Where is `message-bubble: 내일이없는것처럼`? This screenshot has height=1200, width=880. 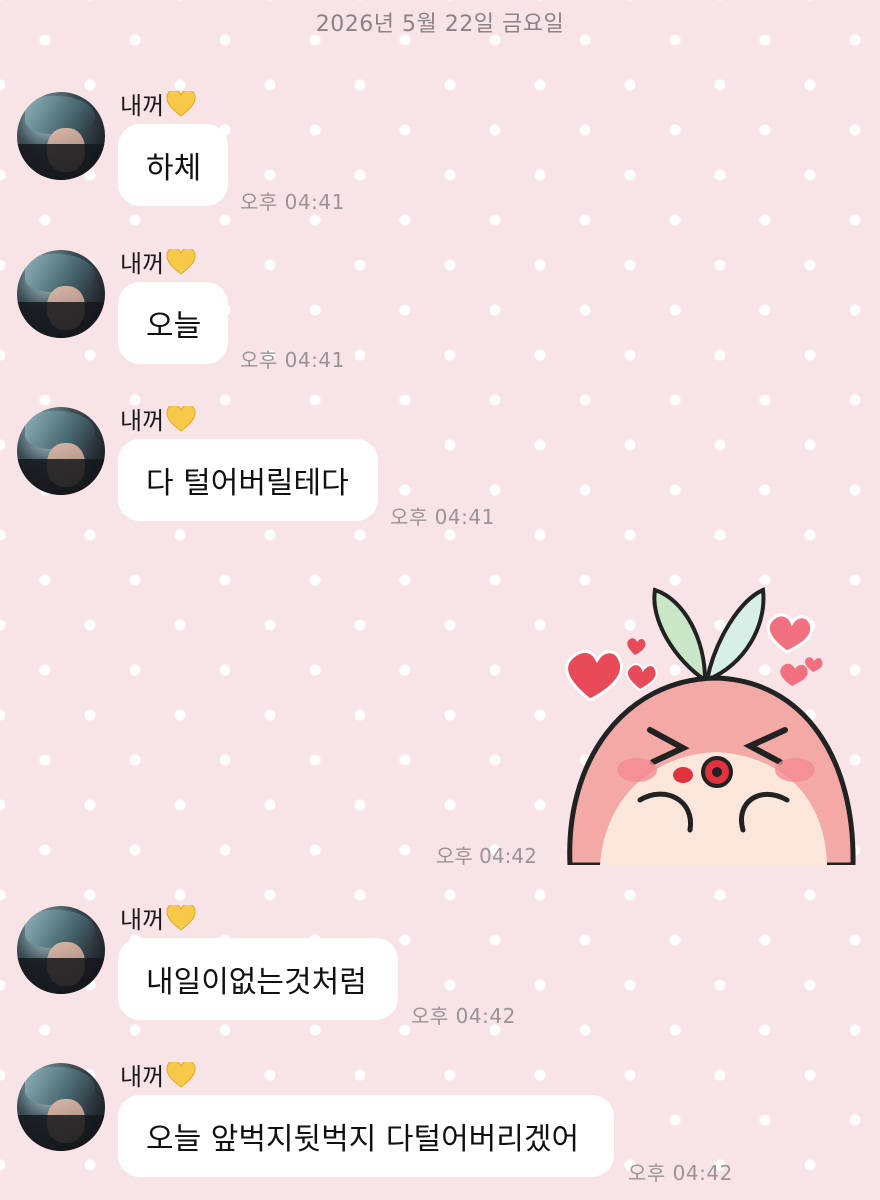
message-bubble: 내일이없는것처럼 is located at coordinates (258, 979).